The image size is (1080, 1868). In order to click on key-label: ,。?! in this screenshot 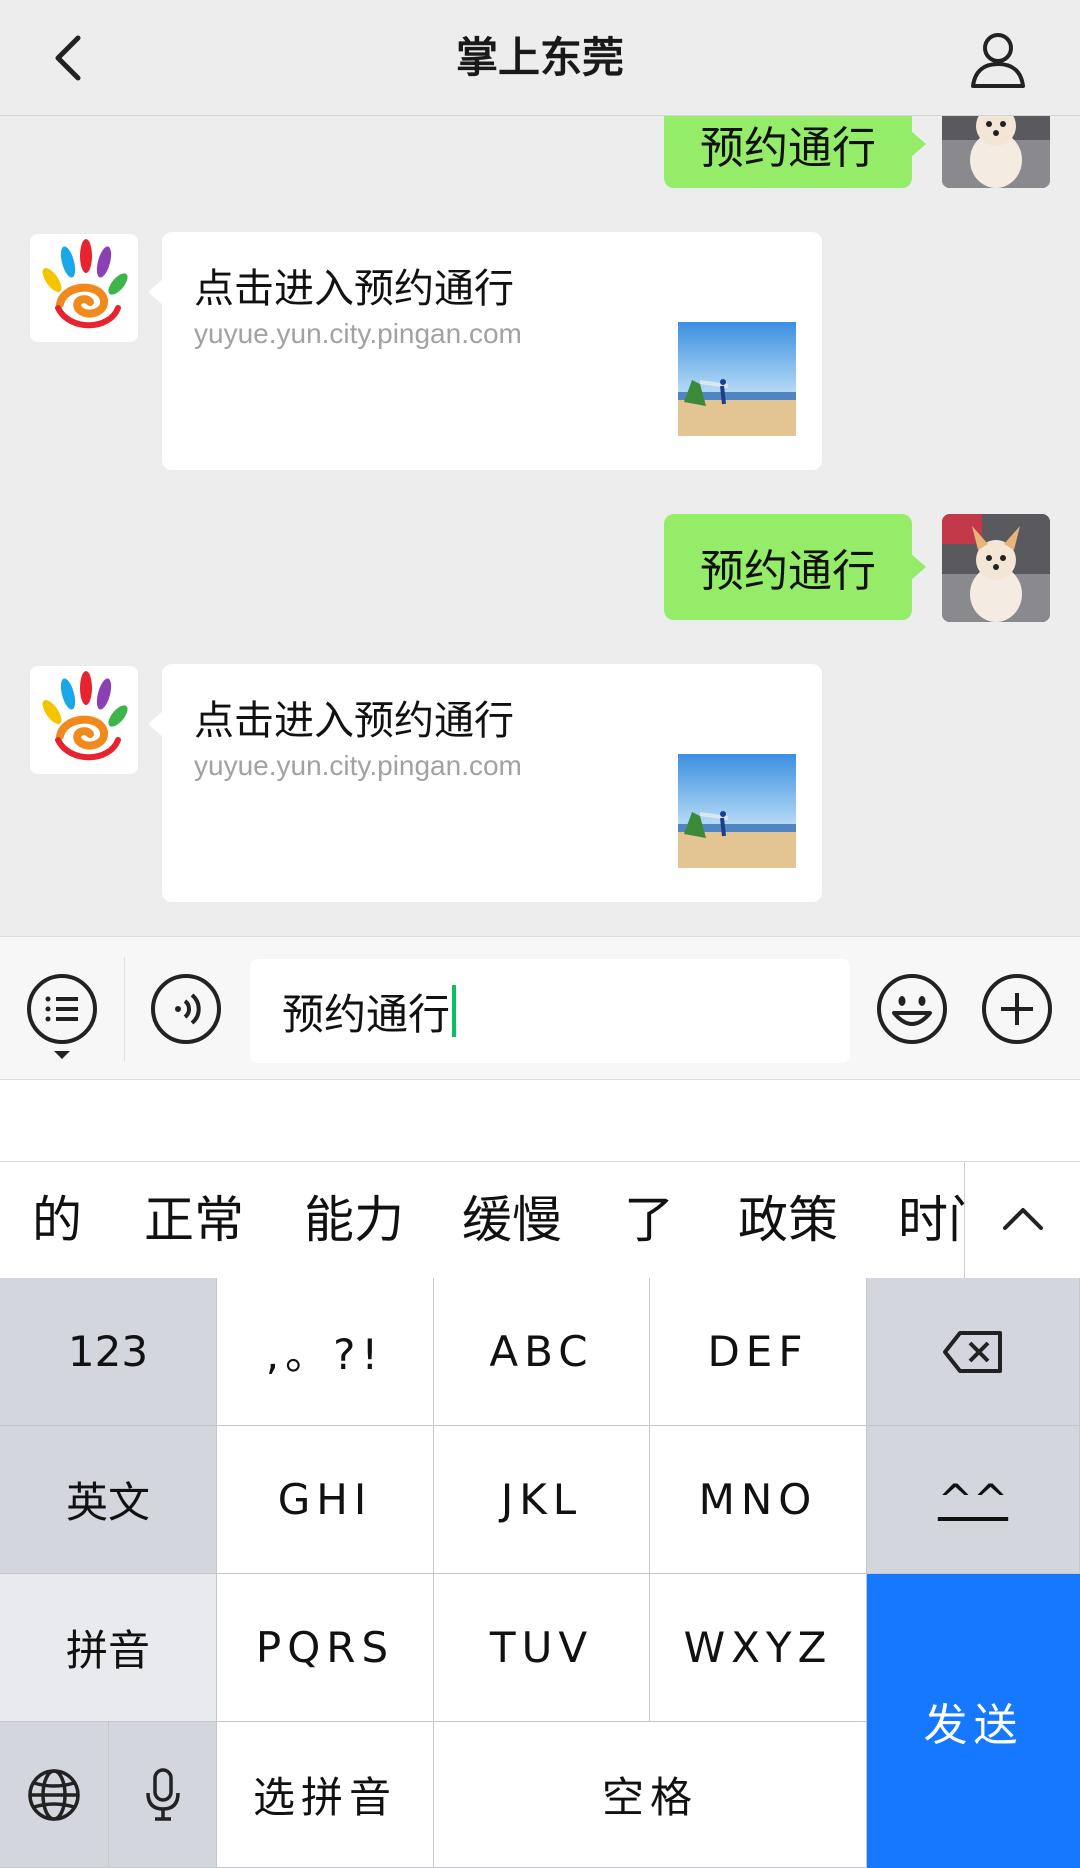, I will do `click(325, 1354)`.